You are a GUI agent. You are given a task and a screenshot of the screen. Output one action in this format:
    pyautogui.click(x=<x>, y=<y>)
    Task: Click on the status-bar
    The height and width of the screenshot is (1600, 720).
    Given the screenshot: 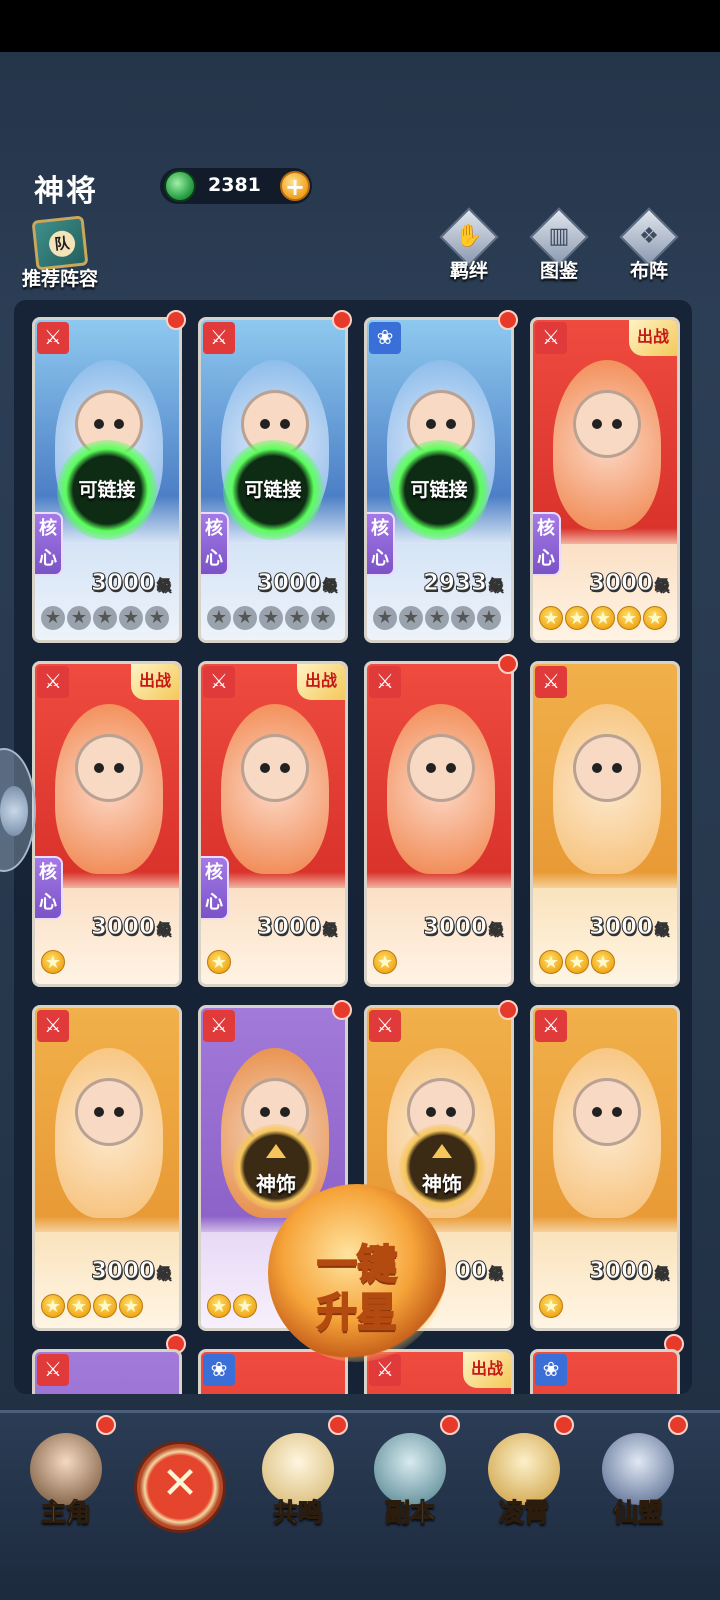 What is the action you would take?
    pyautogui.click(x=360, y=26)
    